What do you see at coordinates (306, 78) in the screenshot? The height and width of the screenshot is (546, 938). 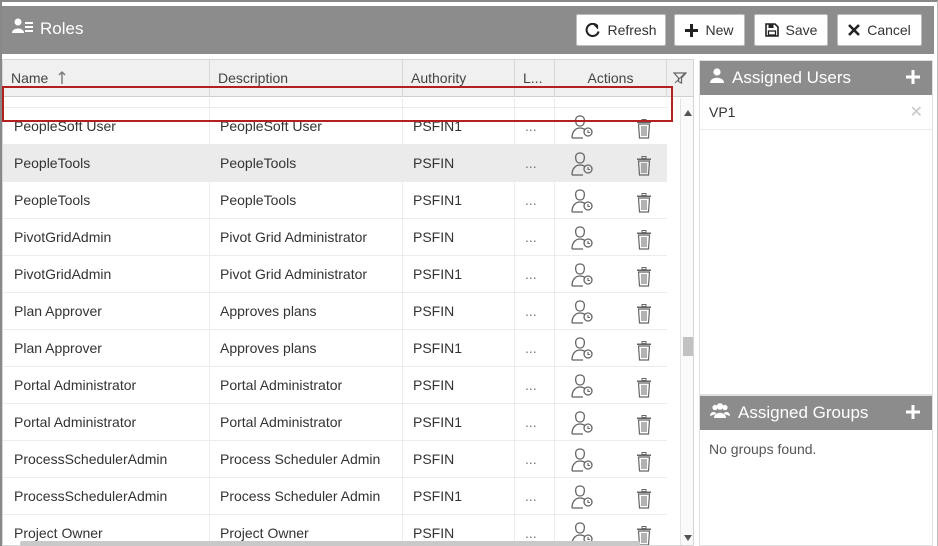 I see `column-header-description: Description` at bounding box center [306, 78].